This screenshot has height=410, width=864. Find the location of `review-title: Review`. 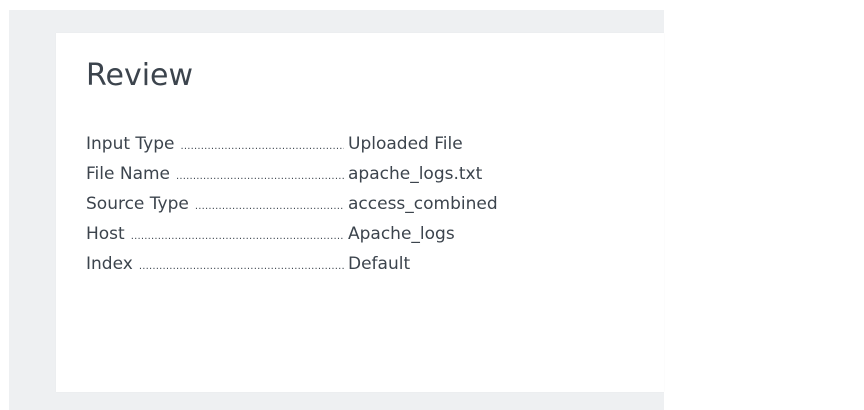

review-title: Review is located at coordinates (140, 75).